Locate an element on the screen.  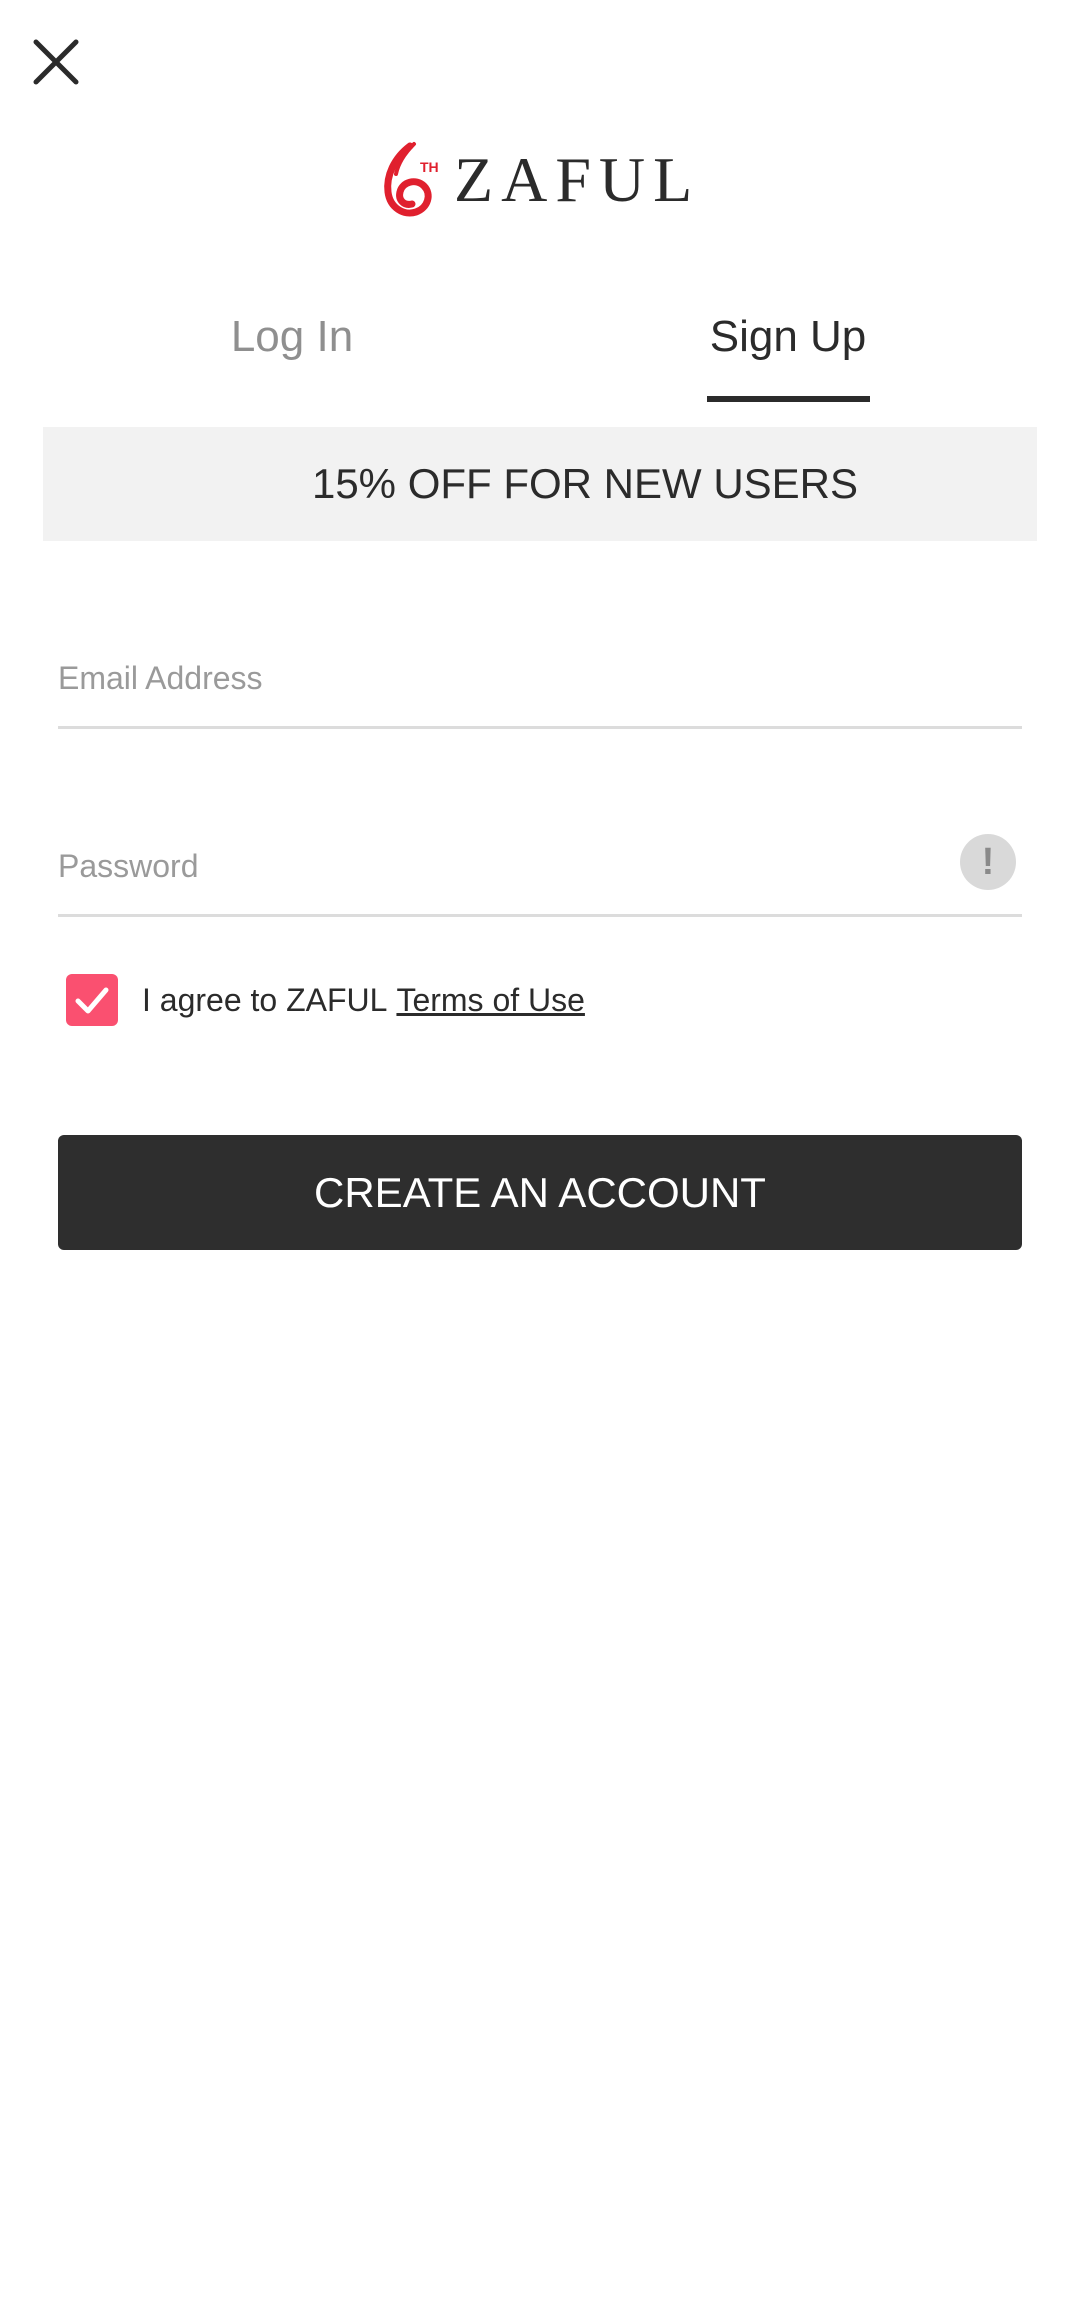
terms-of-use-link: Terms of Use is located at coordinates (490, 1000).